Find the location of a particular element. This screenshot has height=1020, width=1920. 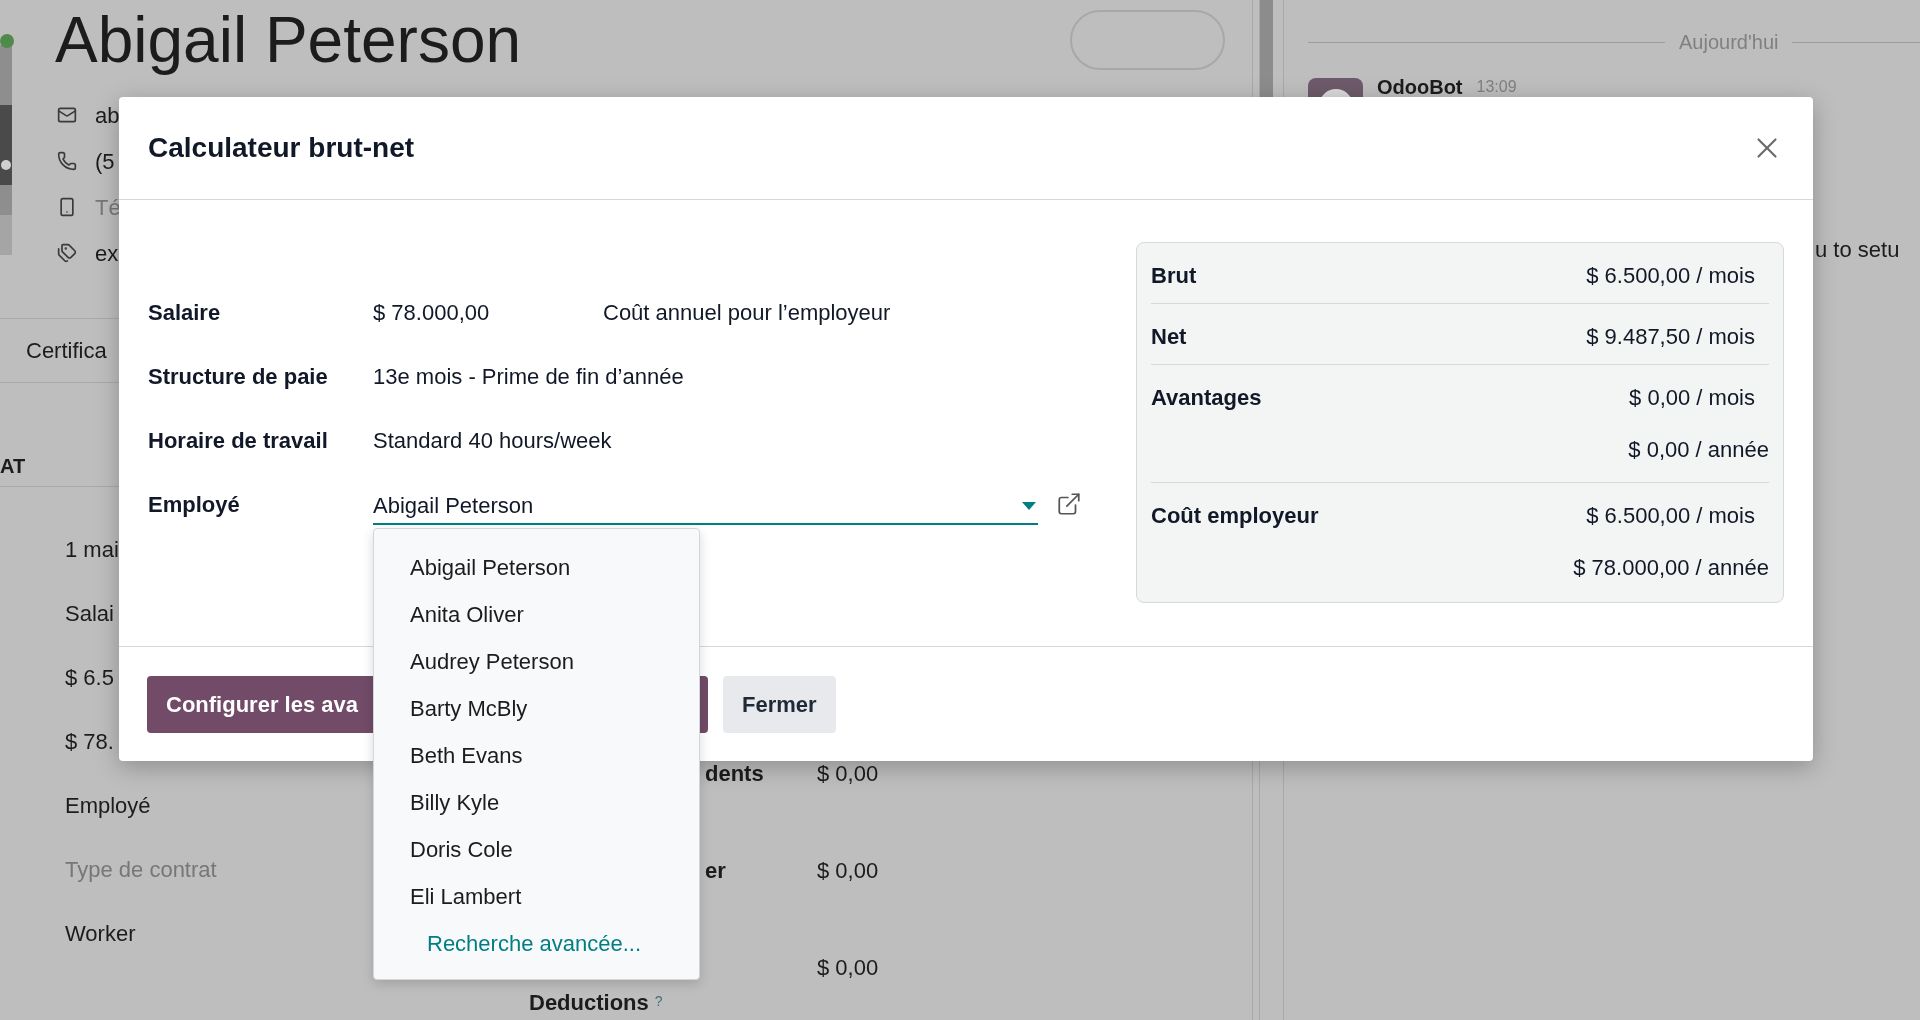

message-text: u to setu is located at coordinates (1857, 249).